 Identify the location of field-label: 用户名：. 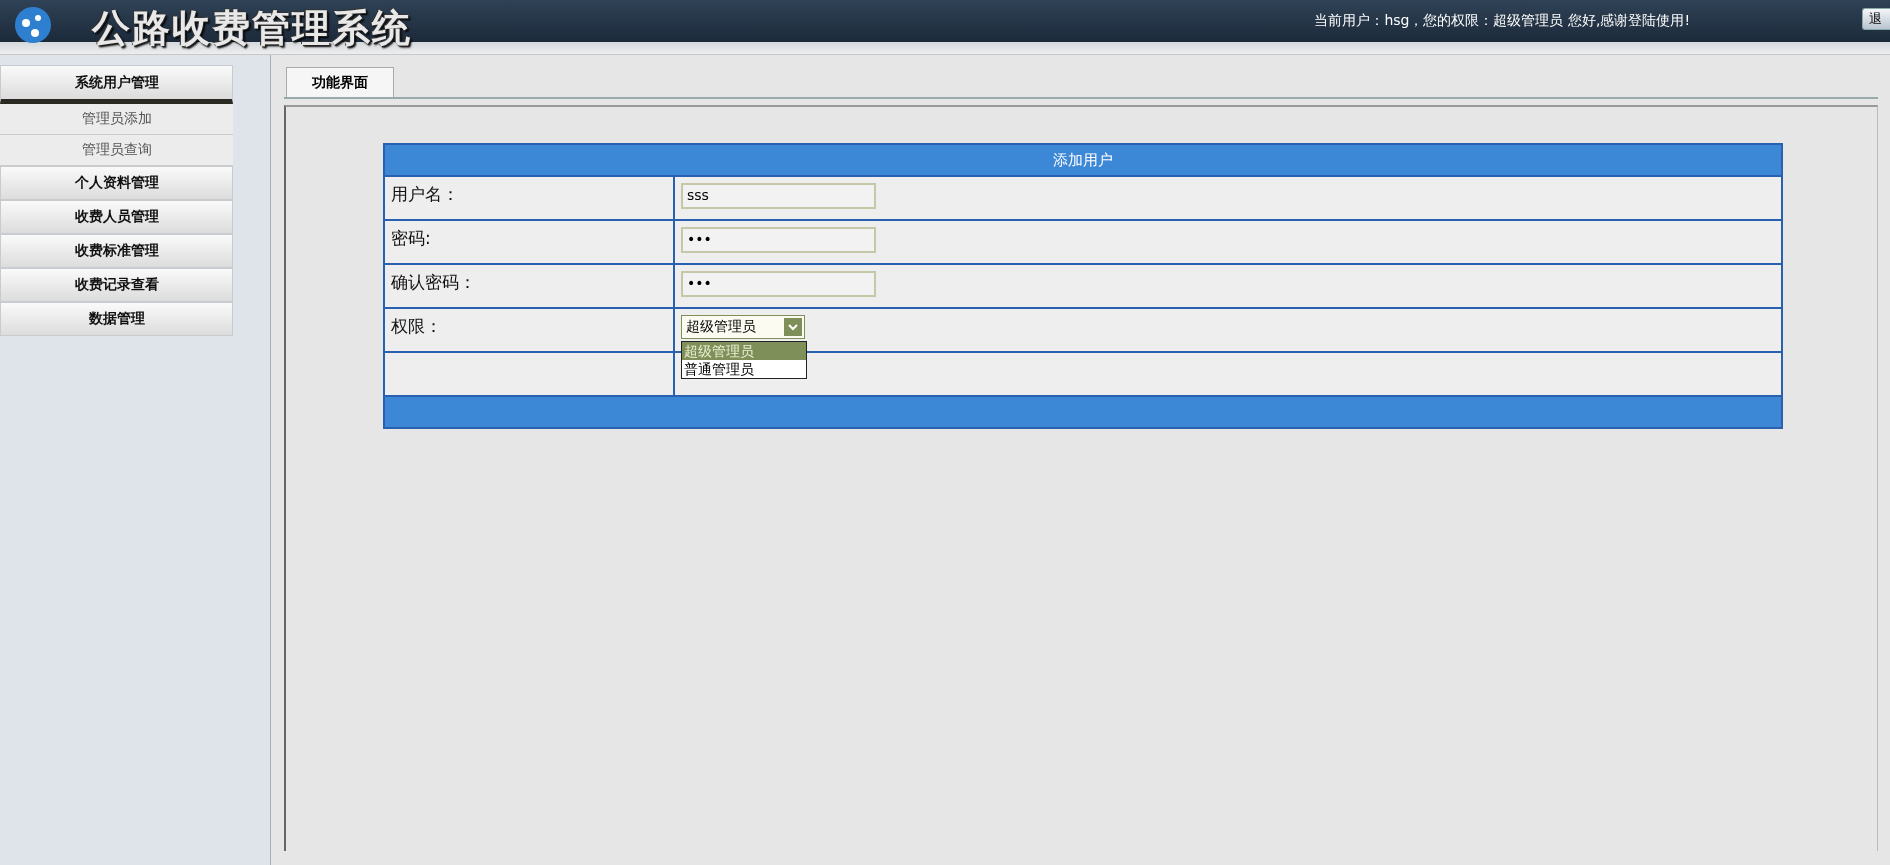
(530, 198).